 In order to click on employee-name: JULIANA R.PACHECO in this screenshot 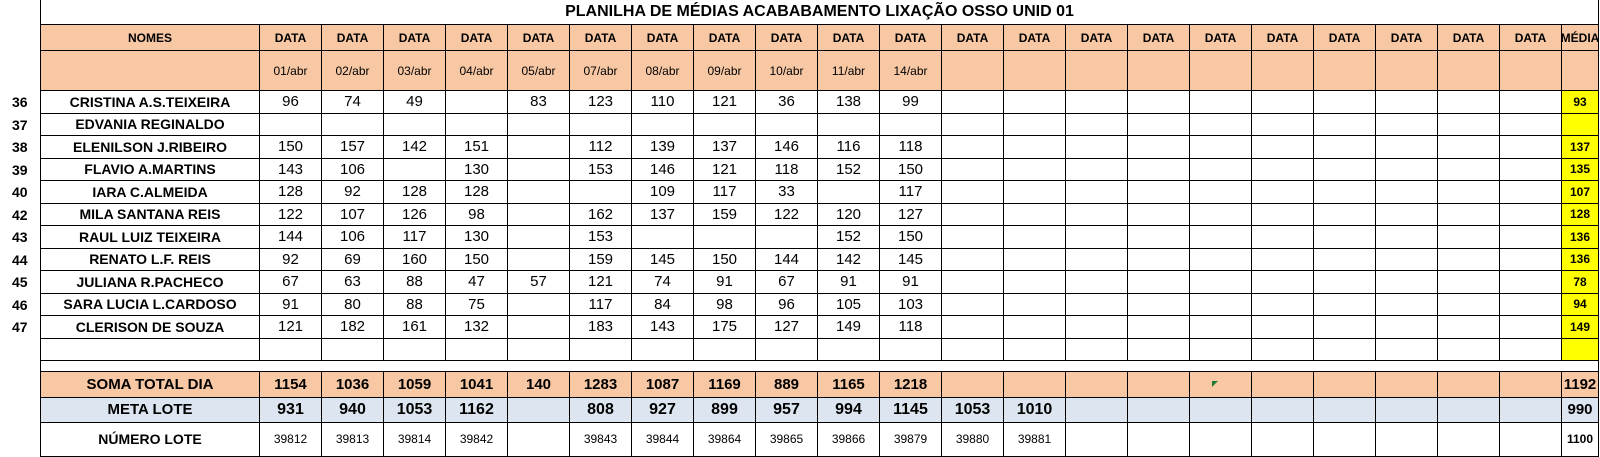, I will do `click(150, 282)`.